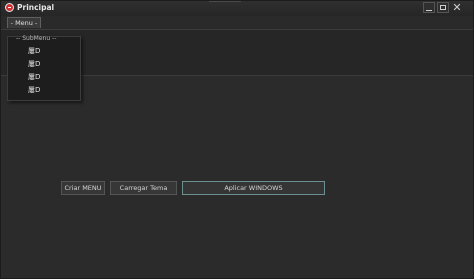 This screenshot has height=279, width=474. I want to click on minimize-button, so click(429, 7).